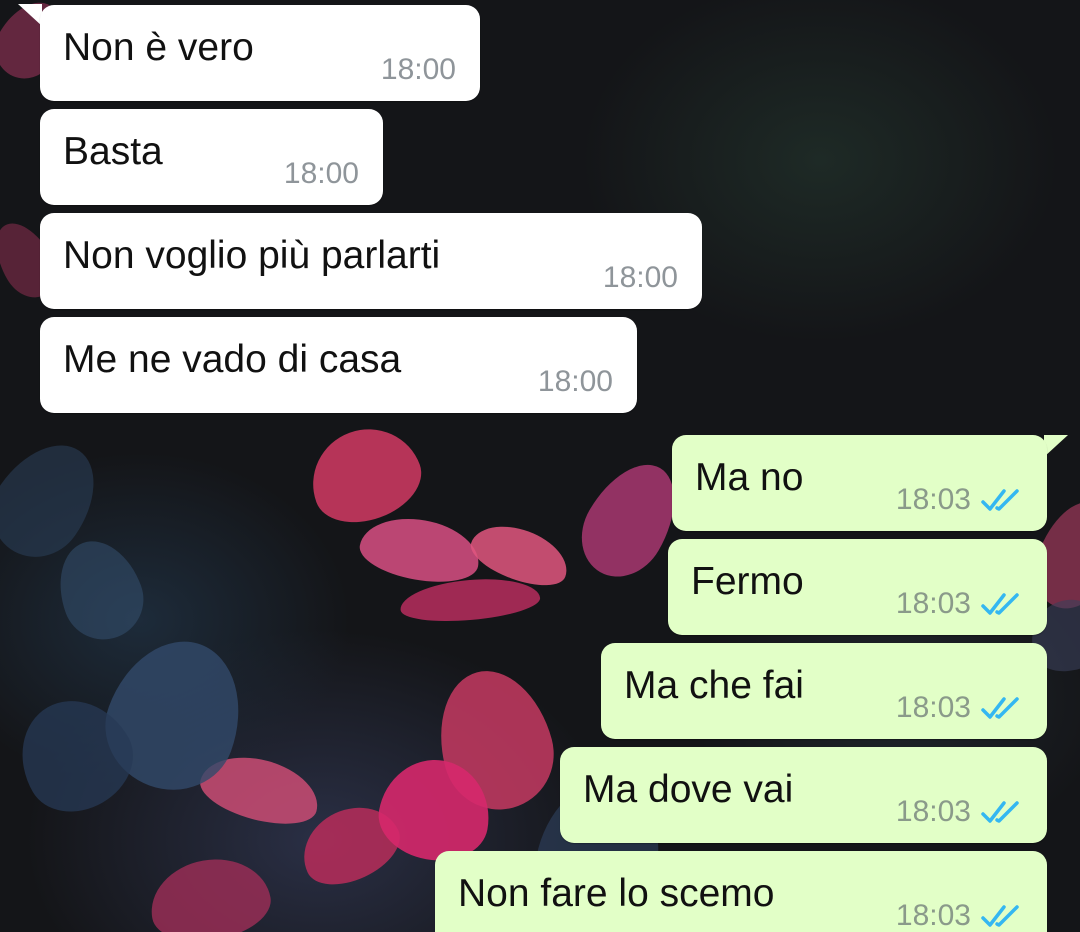 This screenshot has height=932, width=1080. I want to click on outgoing-message: Ma che fai 18:03, so click(824, 691).